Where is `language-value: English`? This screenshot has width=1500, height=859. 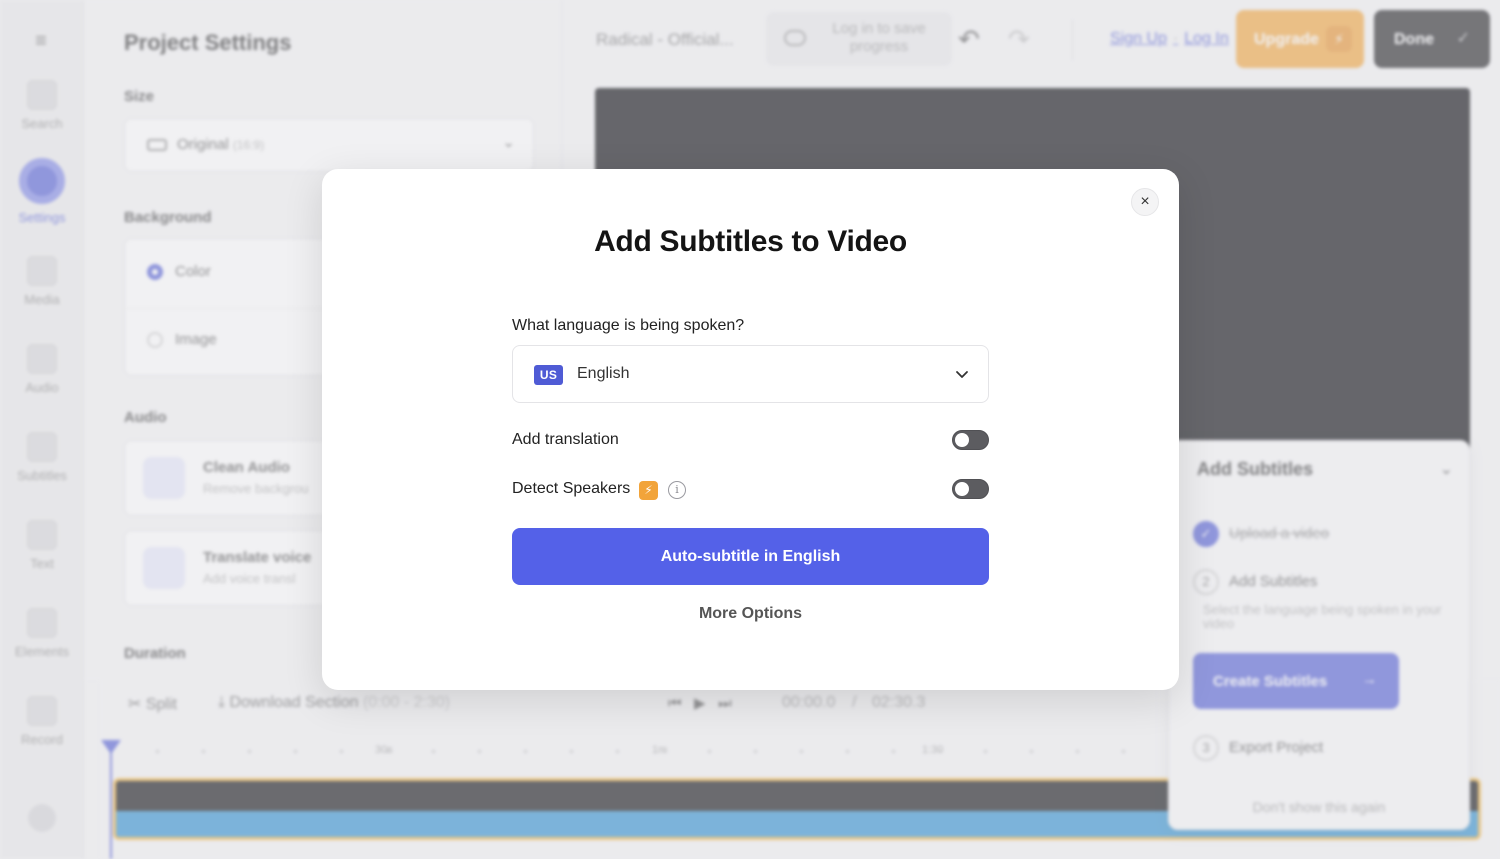
language-value: English is located at coordinates (603, 373).